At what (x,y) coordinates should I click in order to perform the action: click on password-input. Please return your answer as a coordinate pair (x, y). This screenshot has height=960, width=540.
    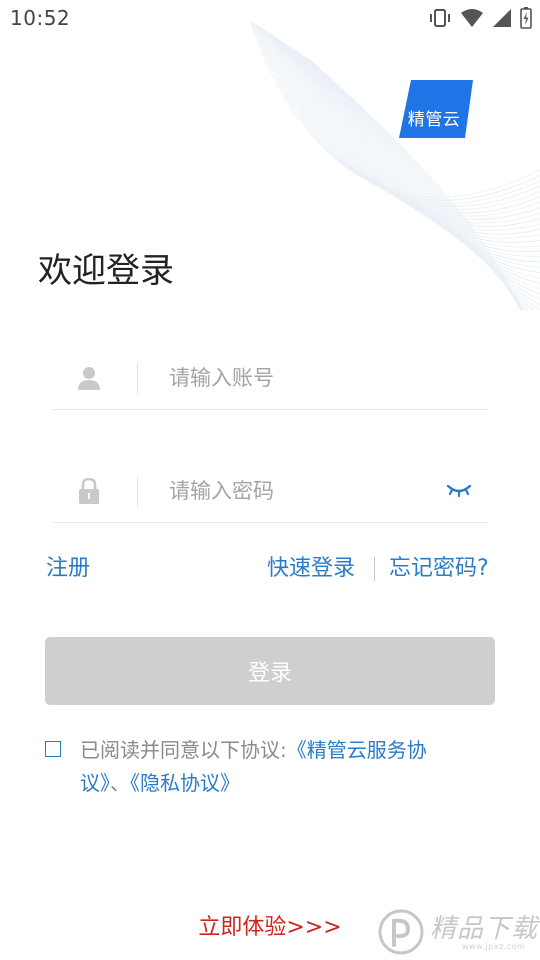
    Looking at the image, I should click on (299, 491).